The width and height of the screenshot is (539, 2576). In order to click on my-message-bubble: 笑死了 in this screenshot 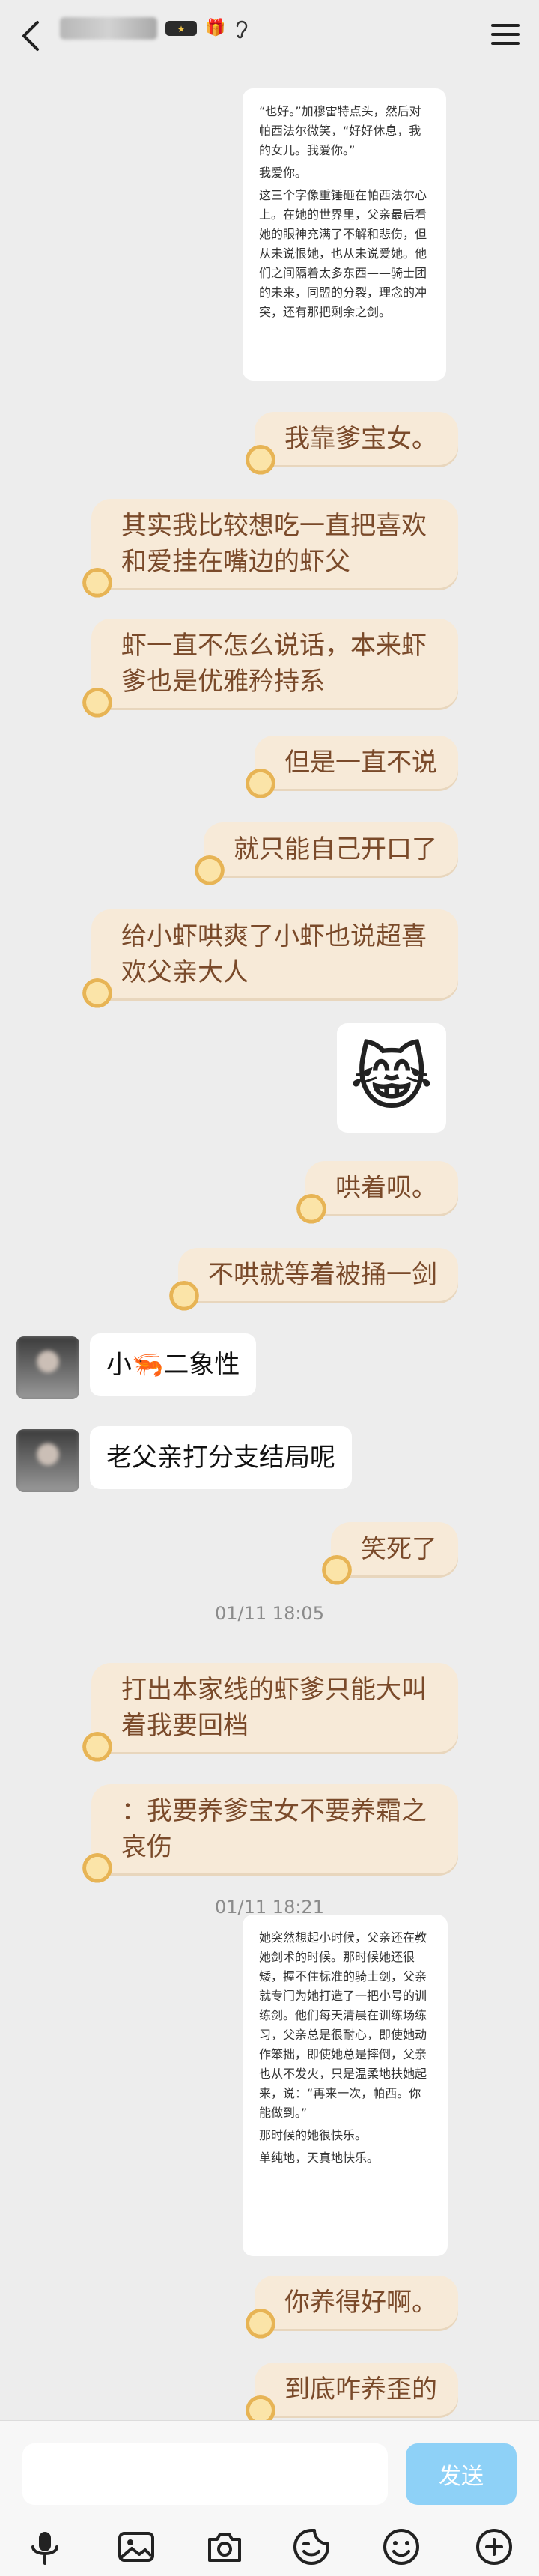, I will do `click(389, 1555)`.